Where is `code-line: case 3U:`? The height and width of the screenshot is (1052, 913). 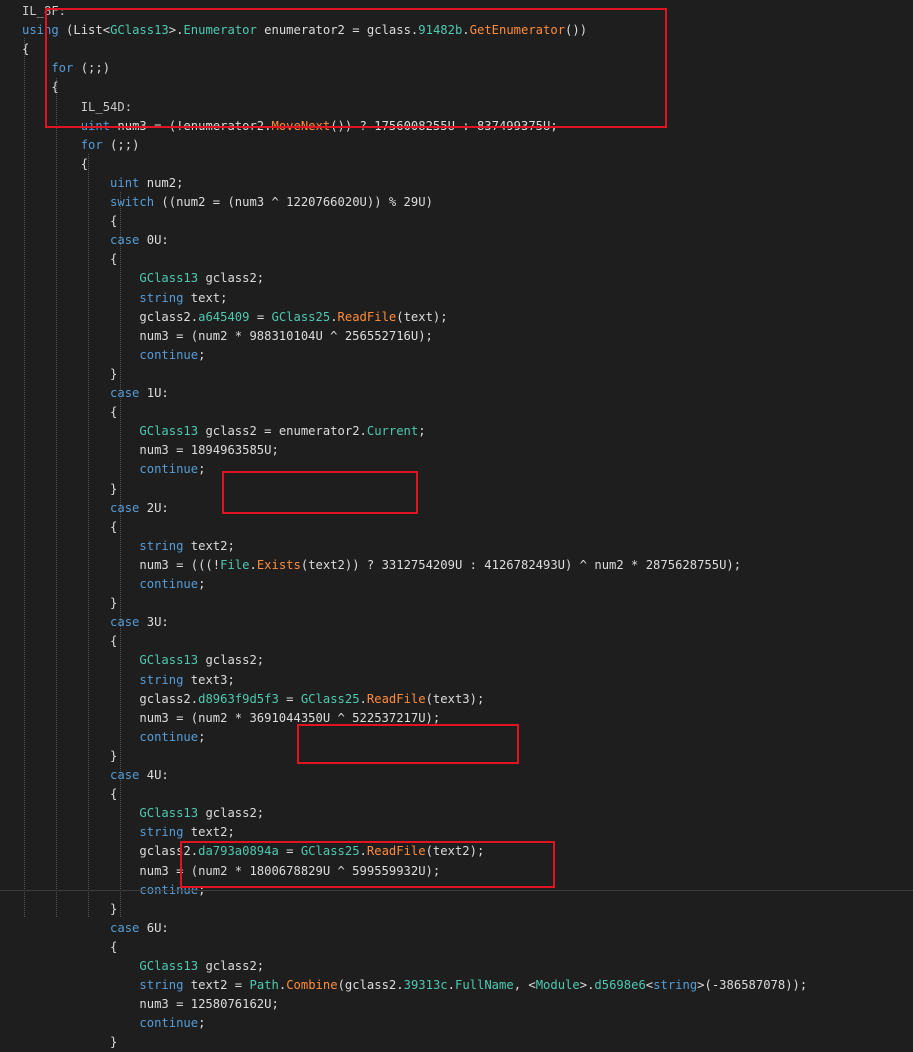
code-line: case 3U: is located at coordinates (95, 622).